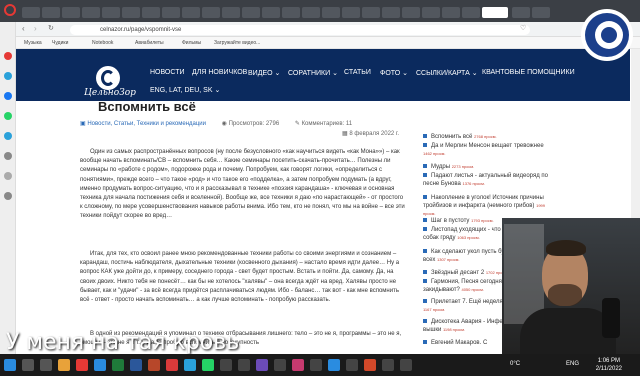 This screenshot has height=376, width=640. What do you see at coordinates (147, 106) in the screenshot?
I see `article-title: Вспомнить всё` at bounding box center [147, 106].